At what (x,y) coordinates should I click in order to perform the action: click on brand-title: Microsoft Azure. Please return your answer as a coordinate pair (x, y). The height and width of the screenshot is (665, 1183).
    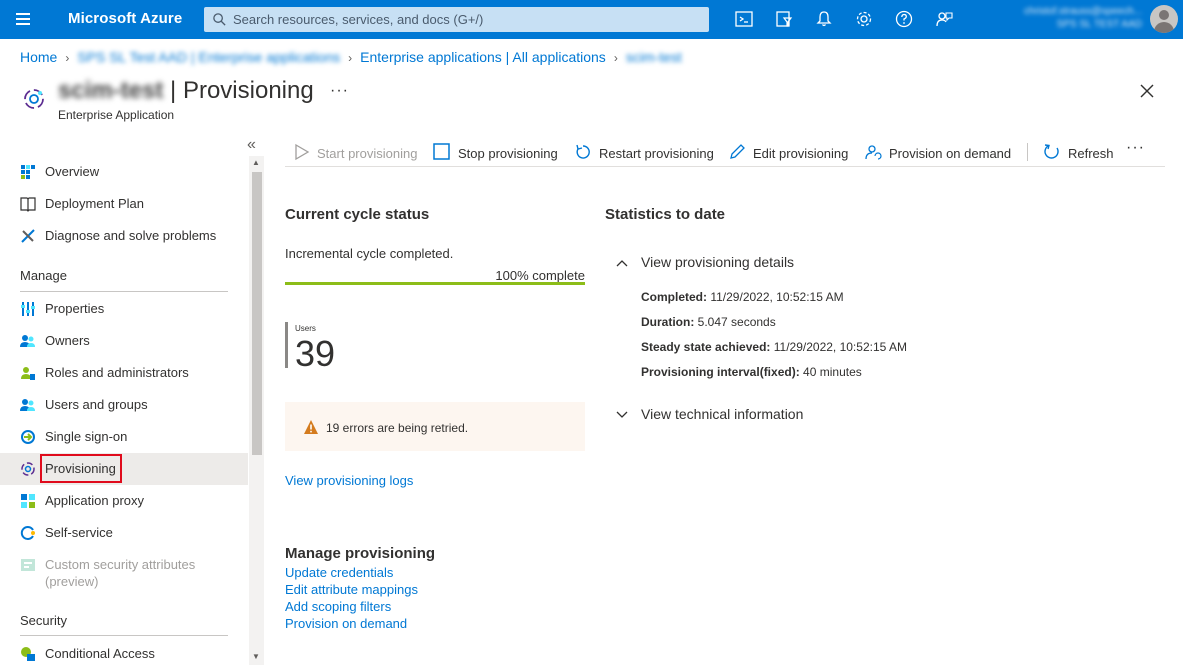
    Looking at the image, I should click on (125, 18).